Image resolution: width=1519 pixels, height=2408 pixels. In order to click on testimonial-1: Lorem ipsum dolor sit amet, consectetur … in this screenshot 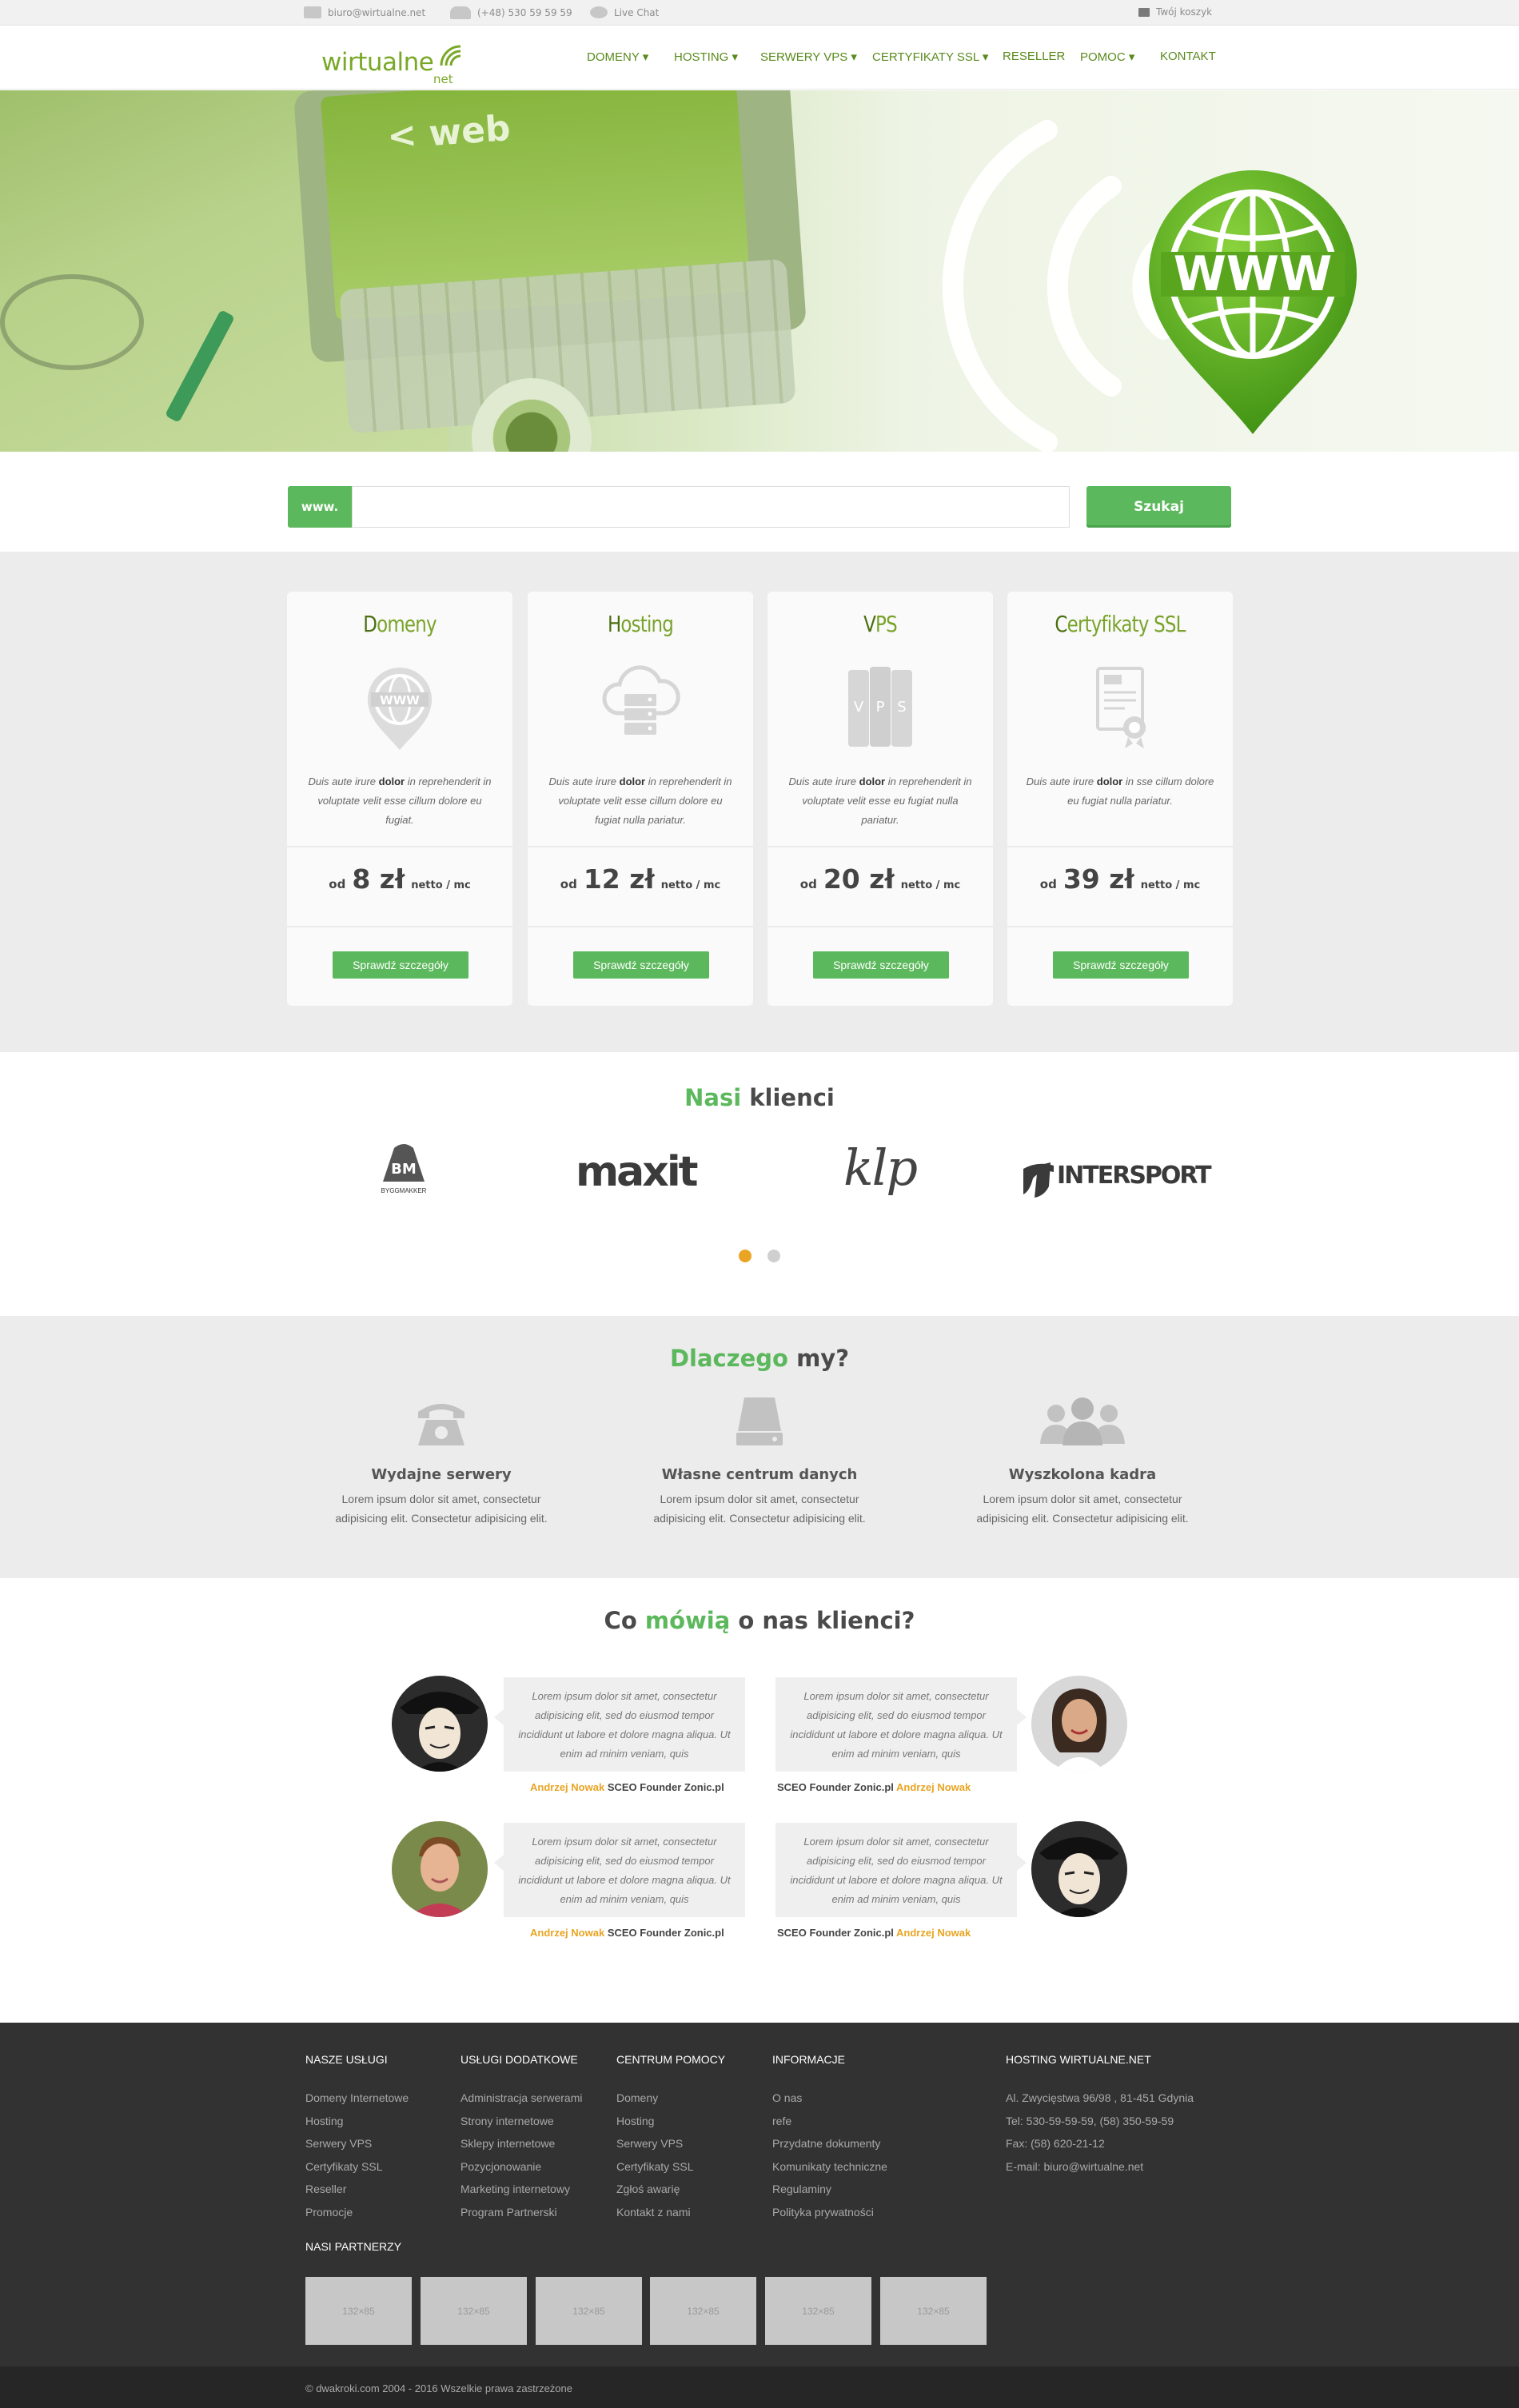, I will do `click(576, 1744)`.